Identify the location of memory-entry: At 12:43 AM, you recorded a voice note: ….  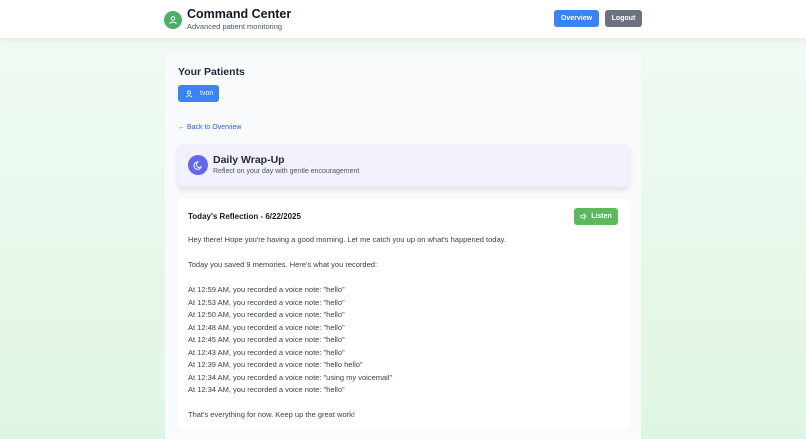
(266, 352).